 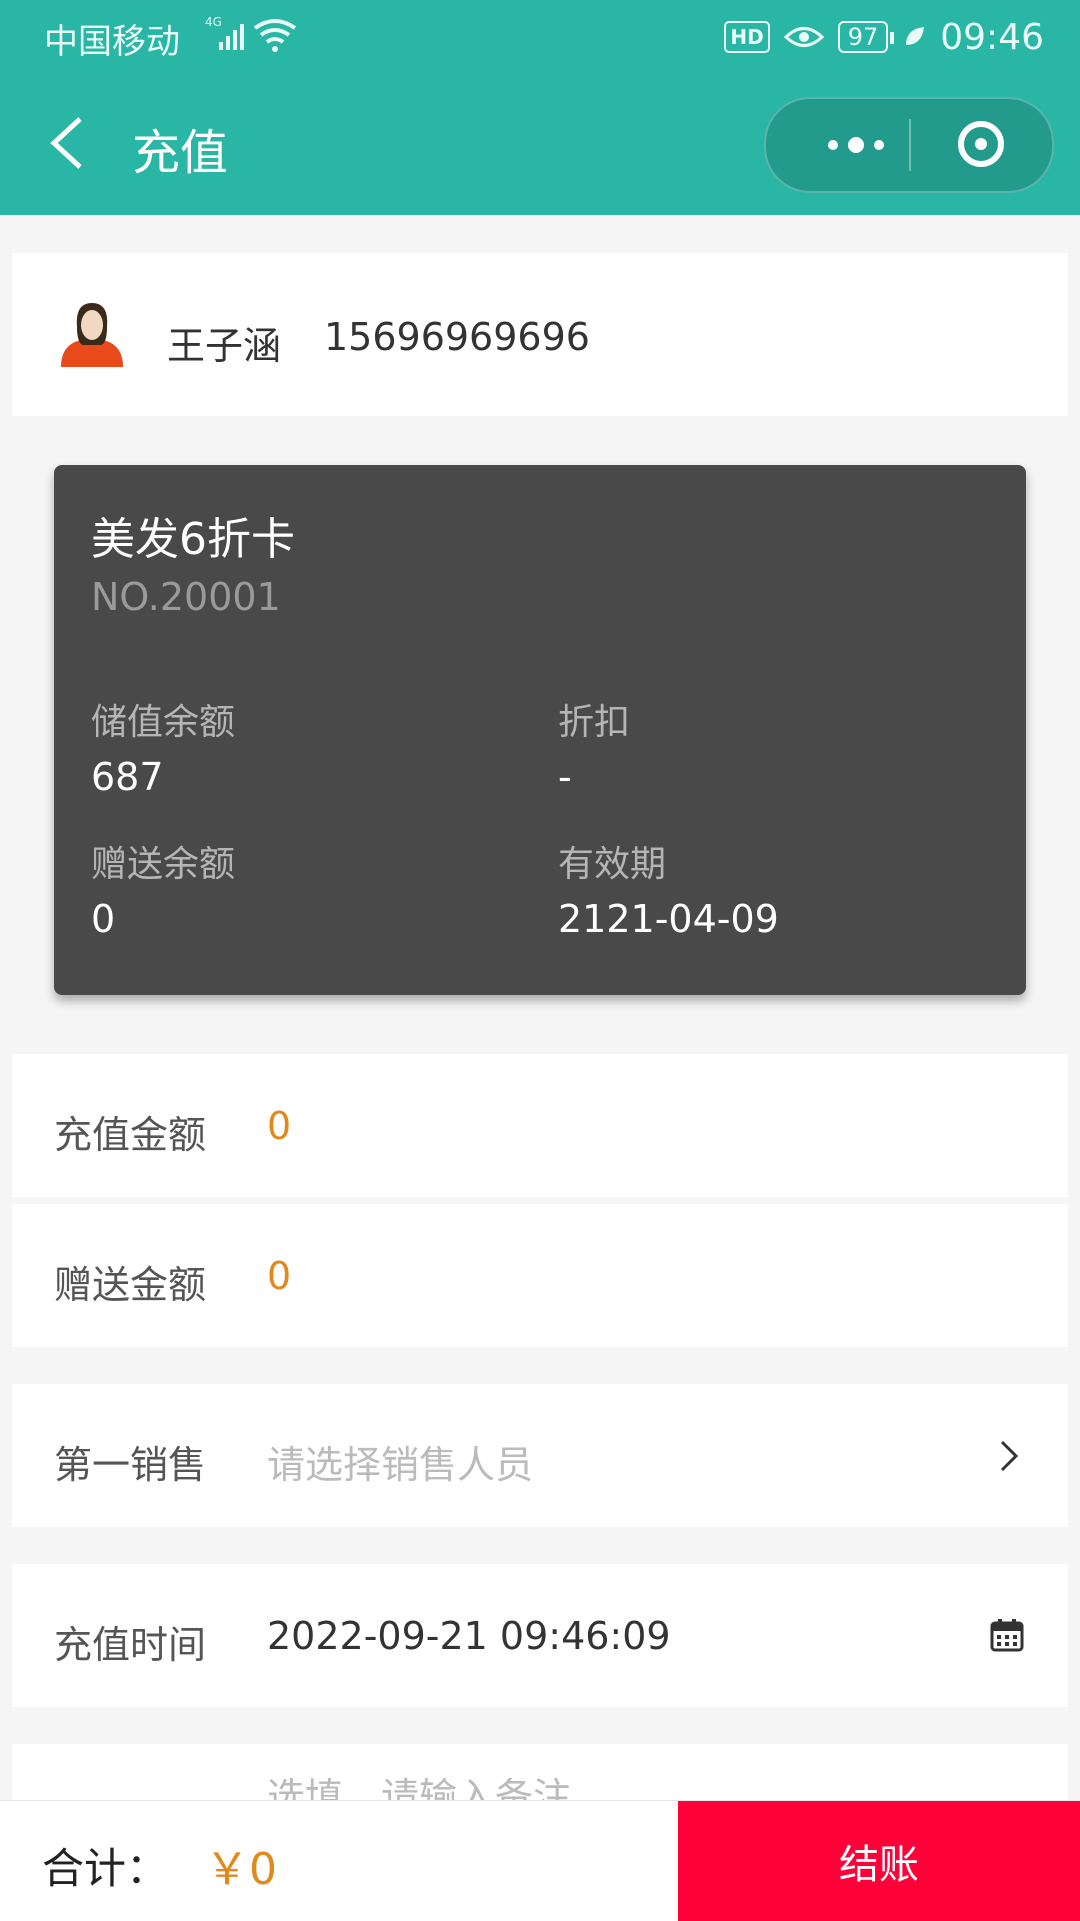 I want to click on gift-amount-row: 赠送金额 0, so click(x=540, y=1275).